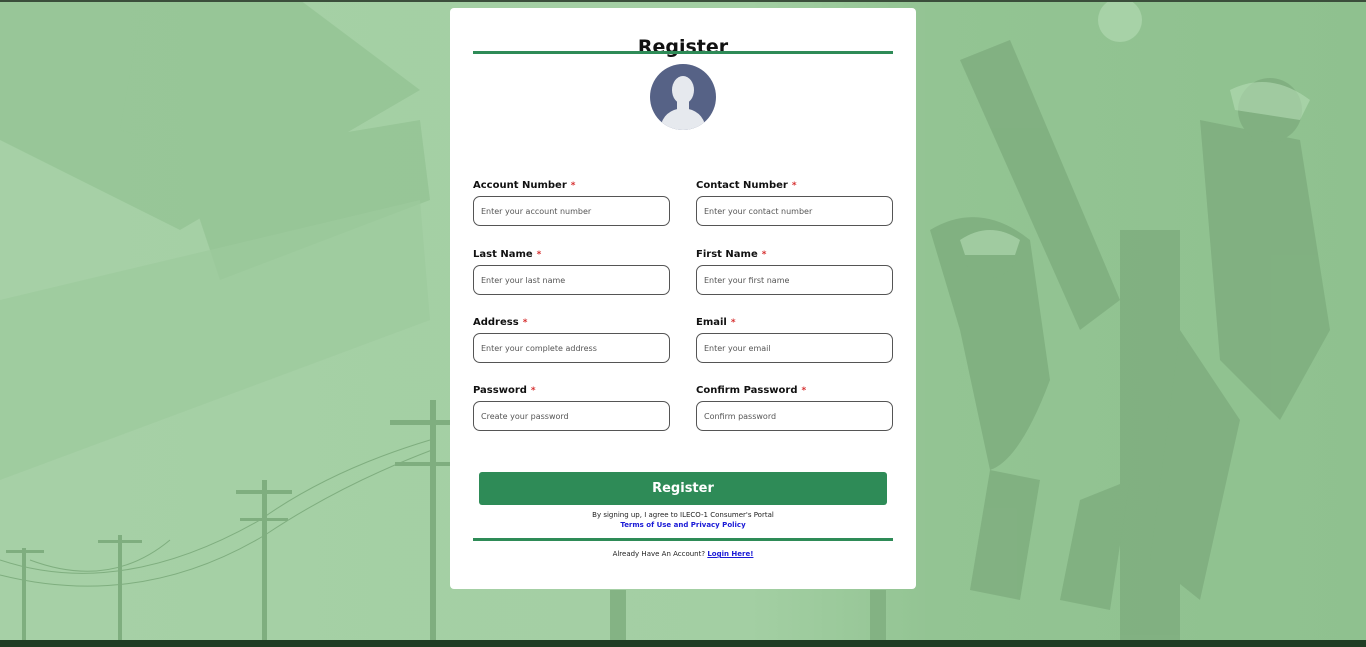 Image resolution: width=1366 pixels, height=647 pixels. I want to click on confirm-password-field: Confirm Password *, so click(794, 407).